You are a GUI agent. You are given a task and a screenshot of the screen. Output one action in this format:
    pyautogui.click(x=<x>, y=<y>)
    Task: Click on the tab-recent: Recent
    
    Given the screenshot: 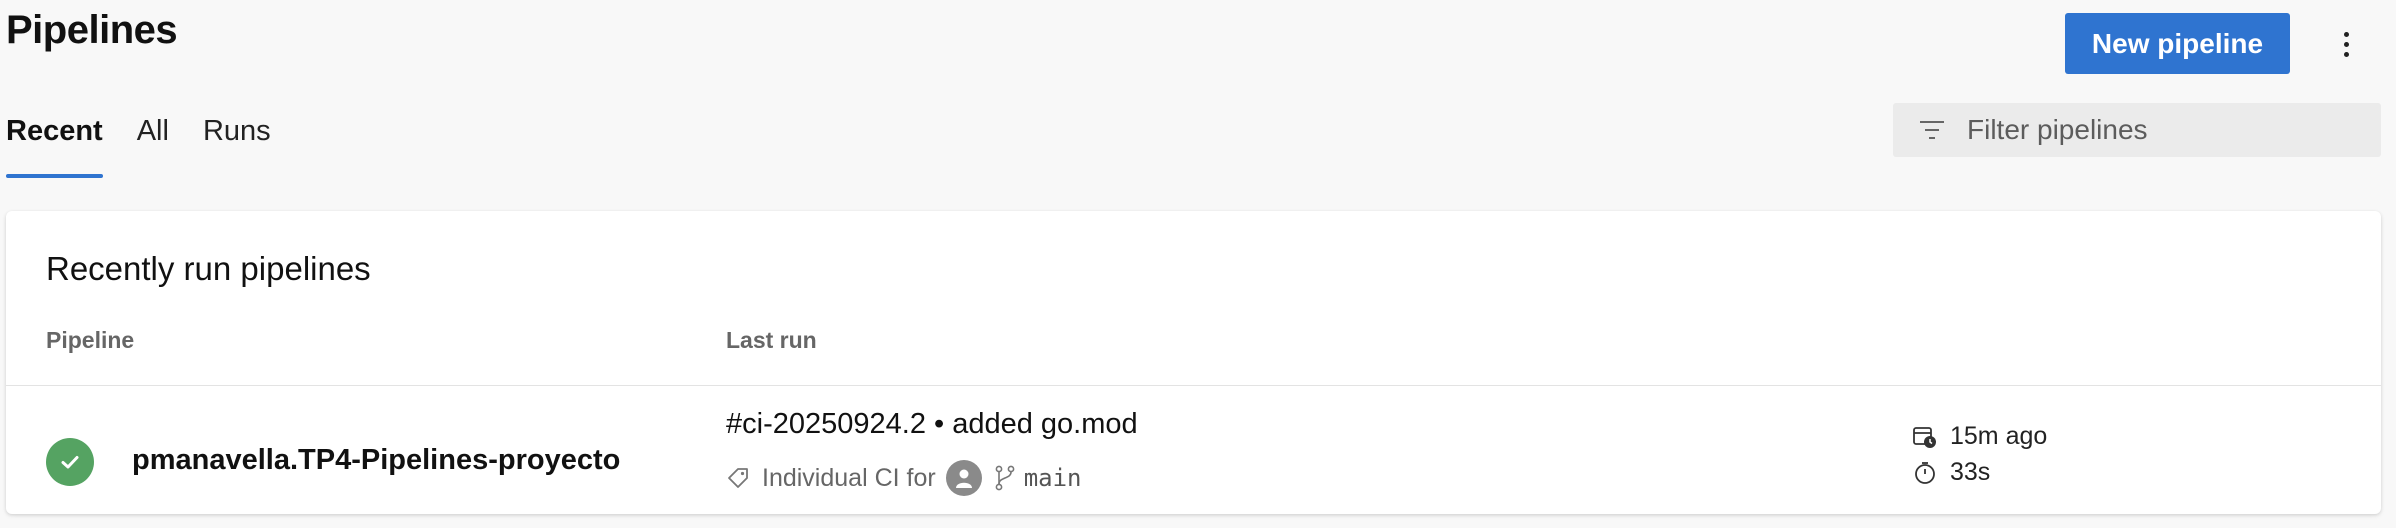 What is the action you would take?
    pyautogui.click(x=54, y=145)
    